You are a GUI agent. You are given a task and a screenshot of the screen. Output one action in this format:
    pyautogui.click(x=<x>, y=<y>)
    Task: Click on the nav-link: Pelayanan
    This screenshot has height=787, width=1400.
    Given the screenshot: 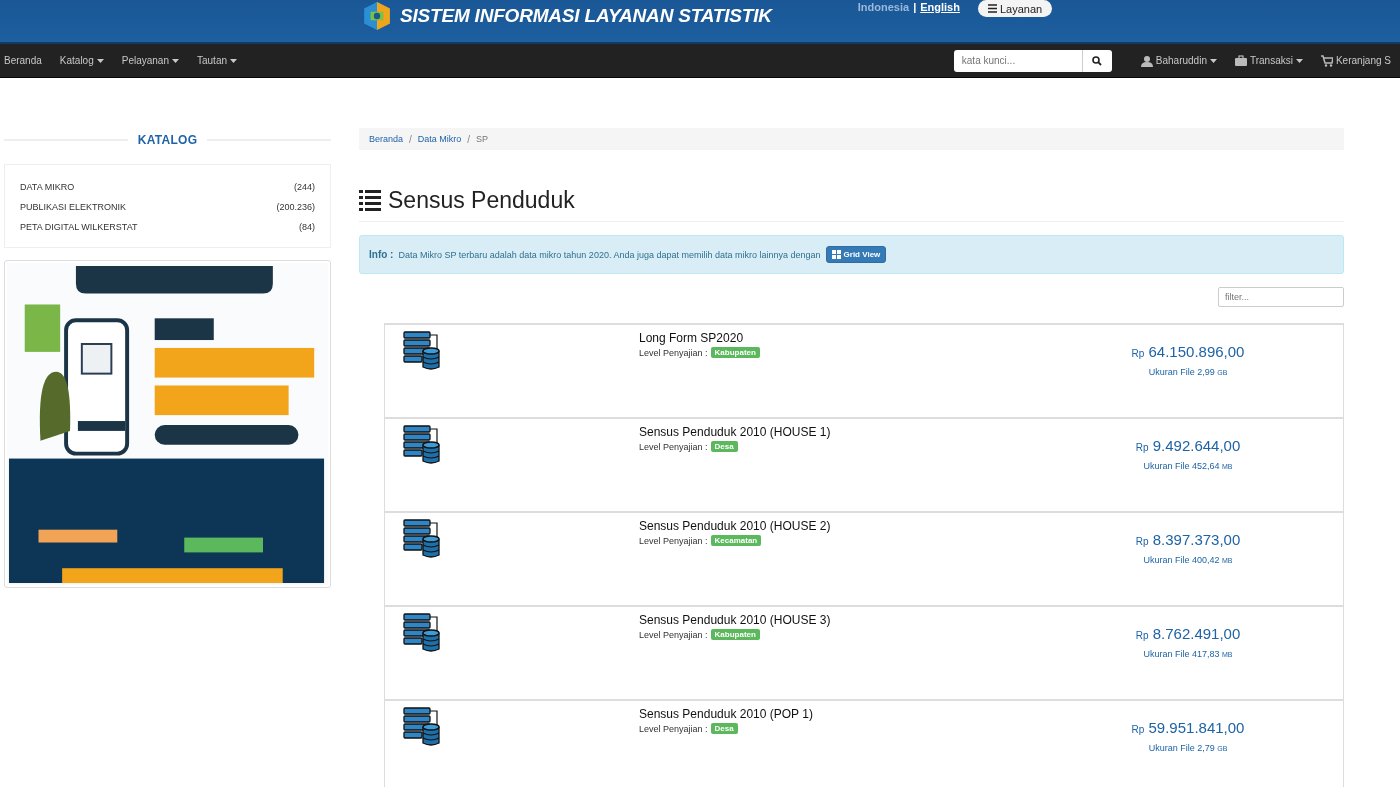 What is the action you would take?
    pyautogui.click(x=150, y=60)
    